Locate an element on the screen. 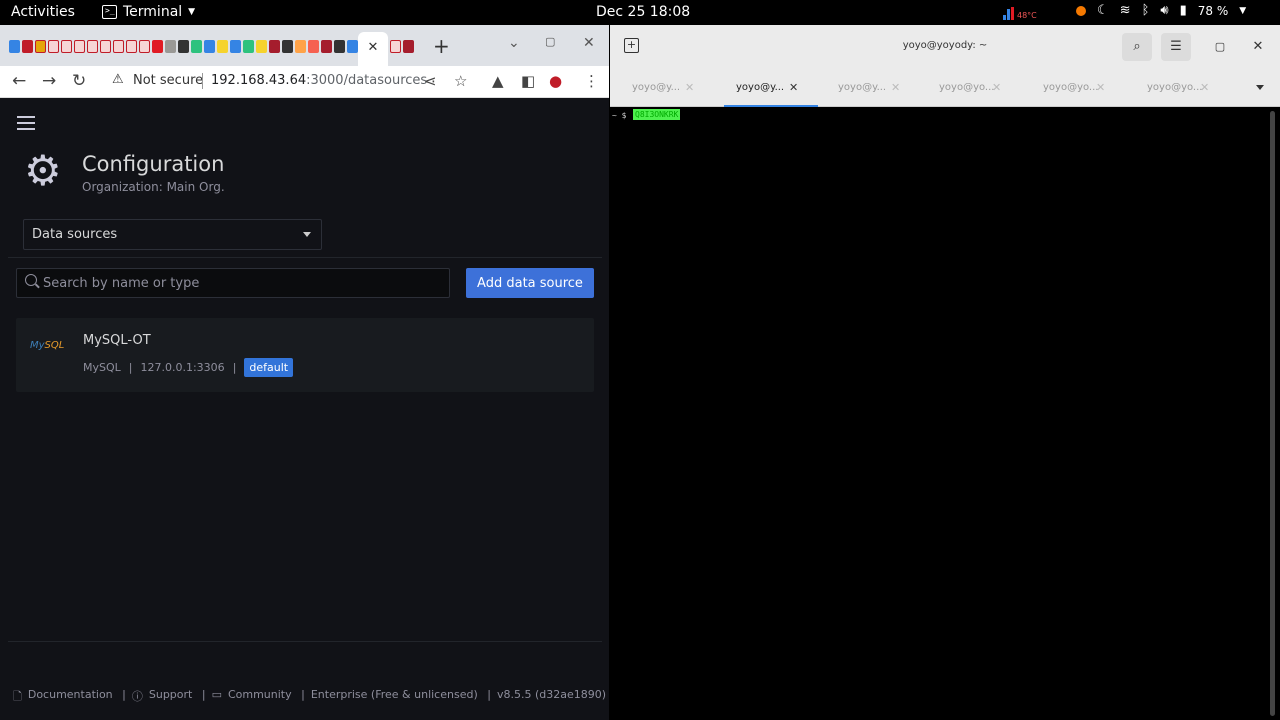 This screenshot has height=720, width=1280. footer-support-link: Support is located at coordinates (170, 697).